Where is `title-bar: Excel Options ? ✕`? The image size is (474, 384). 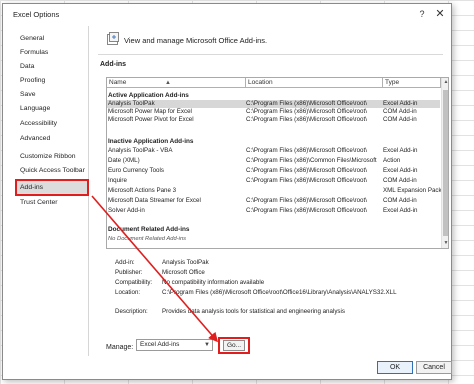
title-bar: Excel Options ? ✕ is located at coordinates (227, 14).